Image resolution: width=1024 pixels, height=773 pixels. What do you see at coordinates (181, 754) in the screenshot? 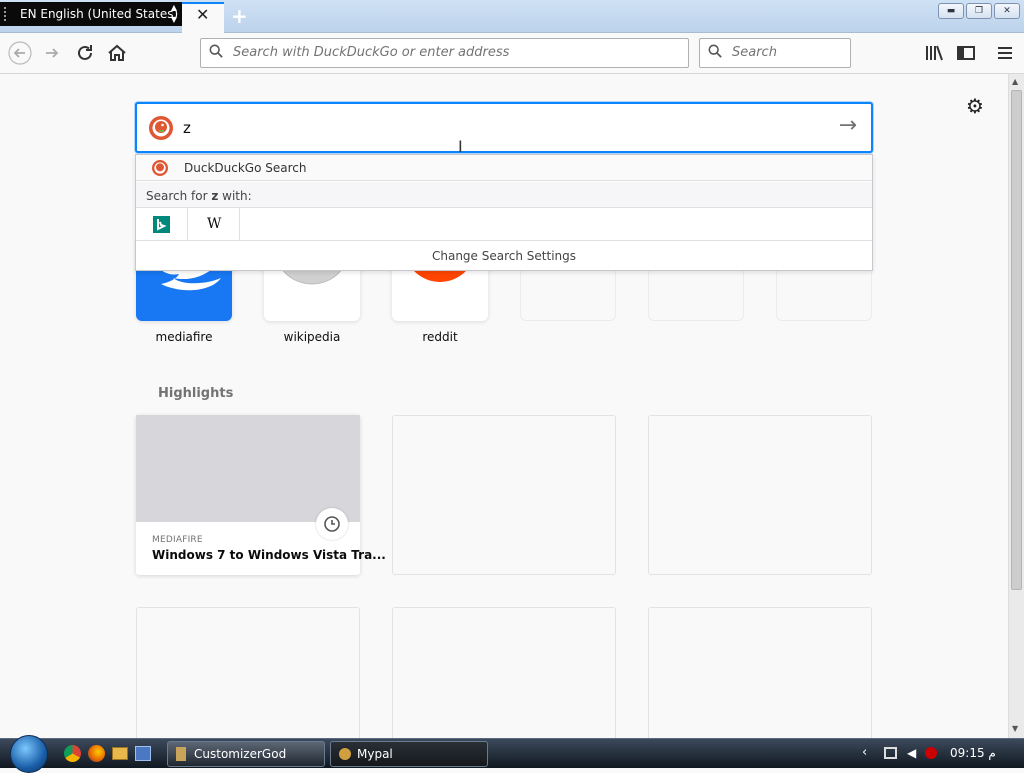
I see `program-icon` at bounding box center [181, 754].